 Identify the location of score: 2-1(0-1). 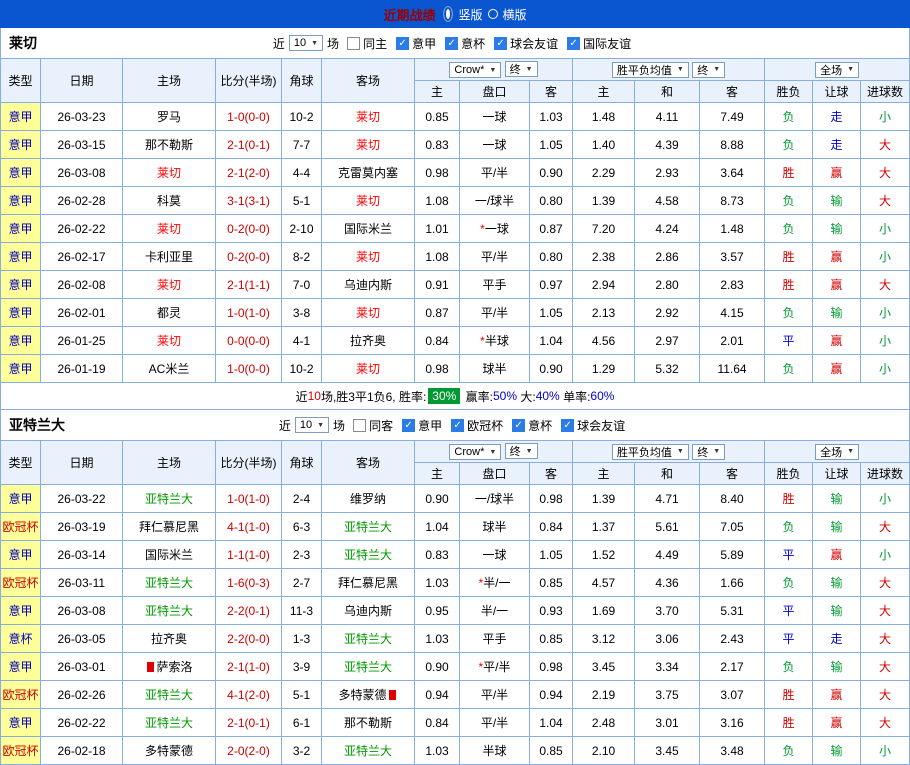
(248, 144).